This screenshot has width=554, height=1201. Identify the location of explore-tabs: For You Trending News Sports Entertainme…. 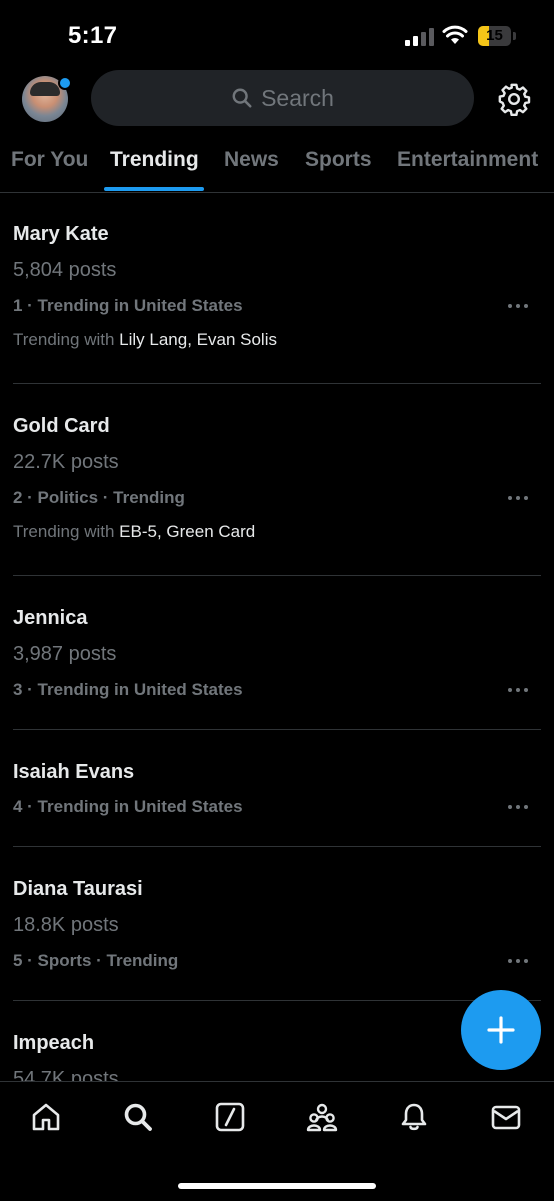
(277, 164).